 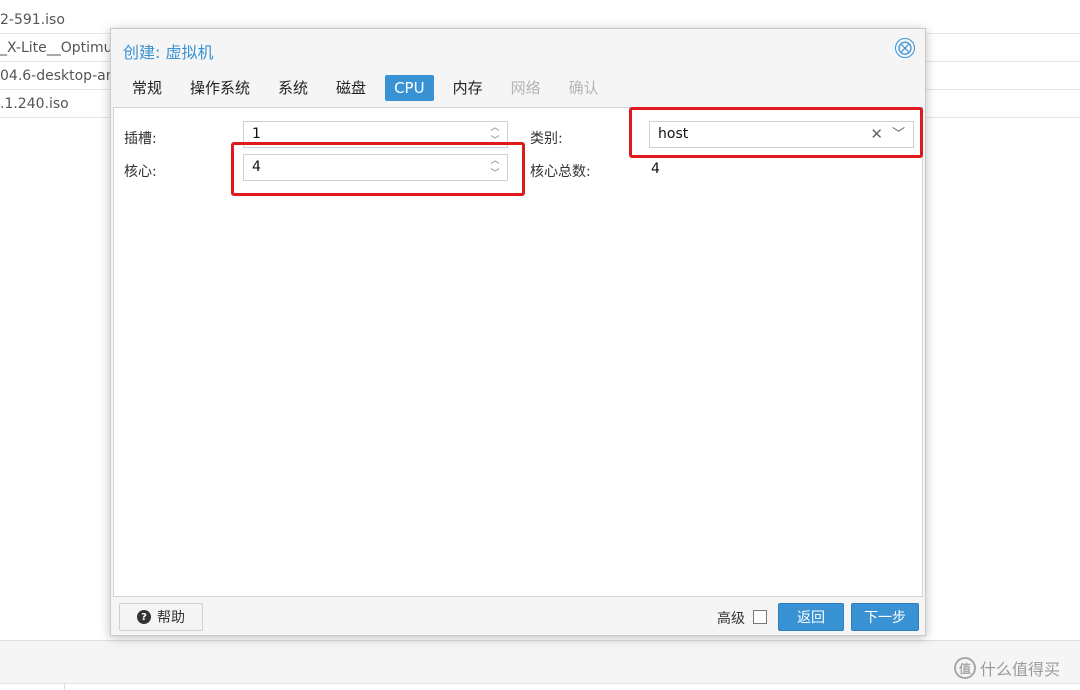 I want to click on tab-memory: 内存, so click(x=468, y=88).